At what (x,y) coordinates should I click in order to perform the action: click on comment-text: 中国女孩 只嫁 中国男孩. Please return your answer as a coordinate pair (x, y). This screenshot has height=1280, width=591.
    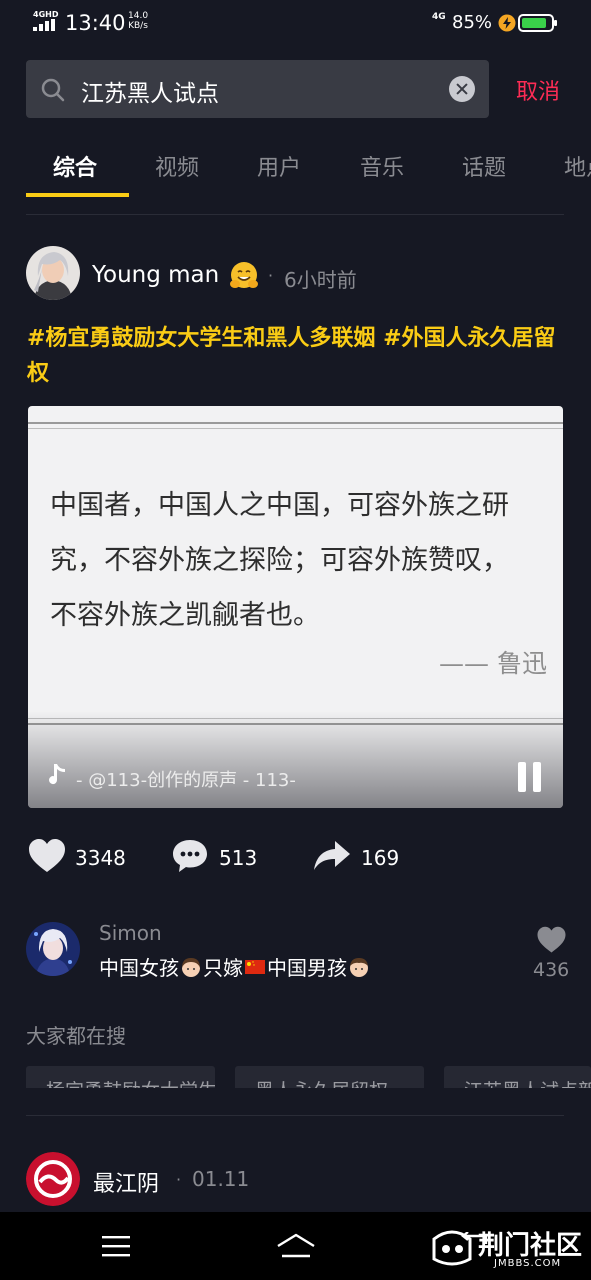
    Looking at the image, I should click on (235, 966).